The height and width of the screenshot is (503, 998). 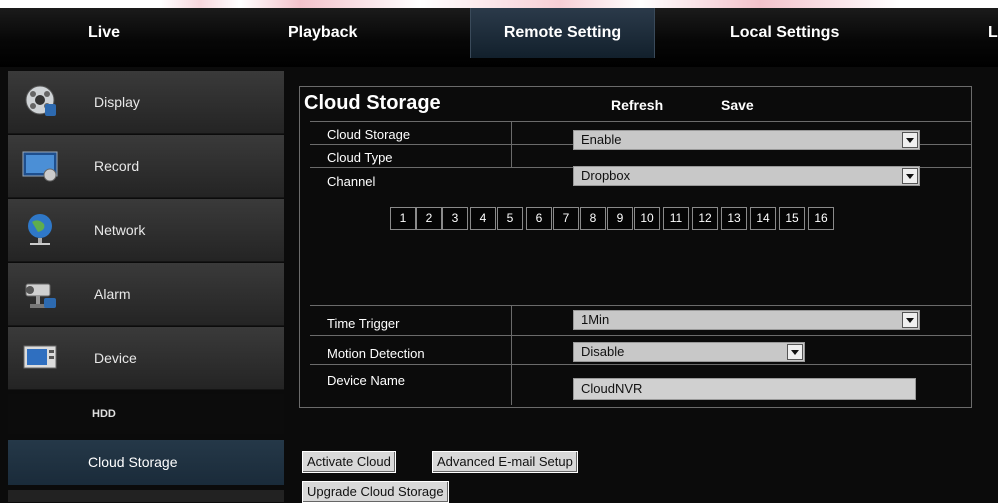 What do you see at coordinates (429, 218) in the screenshot?
I see `channel-button-2: 2` at bounding box center [429, 218].